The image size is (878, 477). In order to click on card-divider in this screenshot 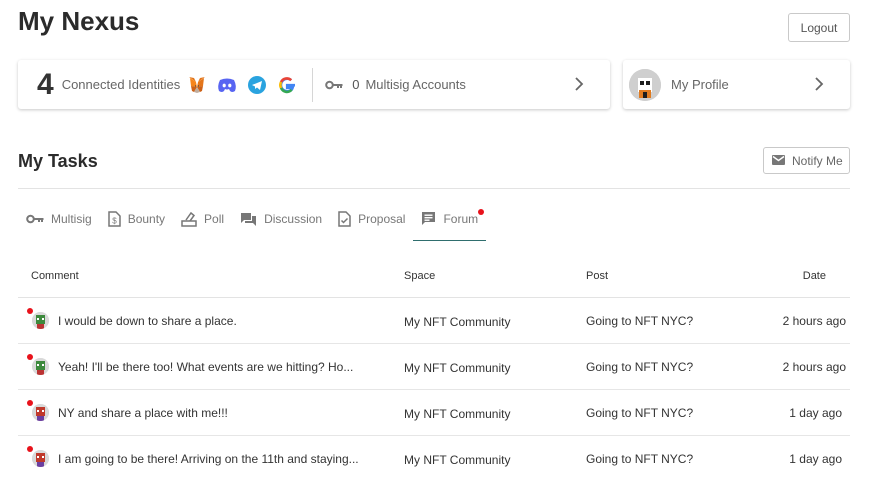, I will do `click(313, 84)`.